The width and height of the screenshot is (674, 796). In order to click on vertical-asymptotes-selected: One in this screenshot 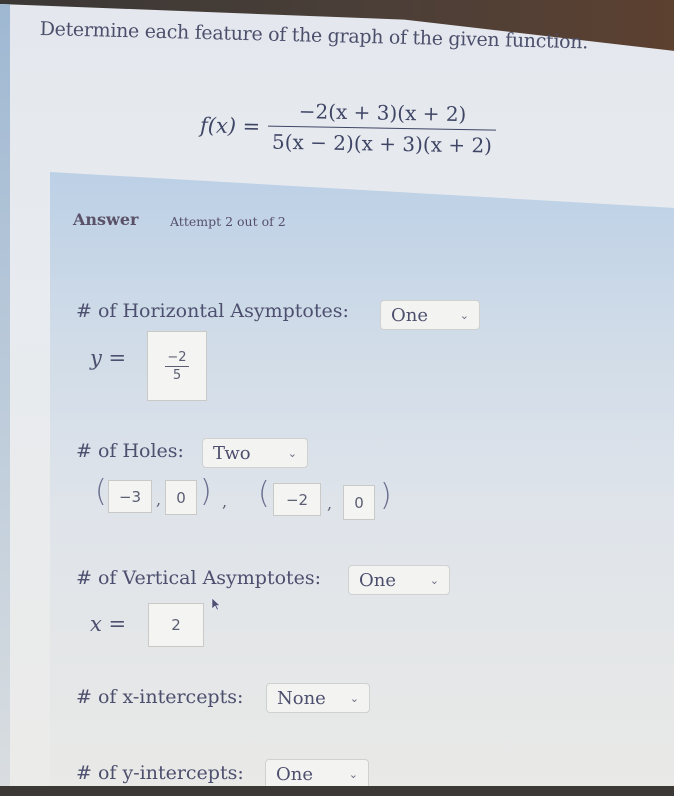, I will do `click(378, 580)`.